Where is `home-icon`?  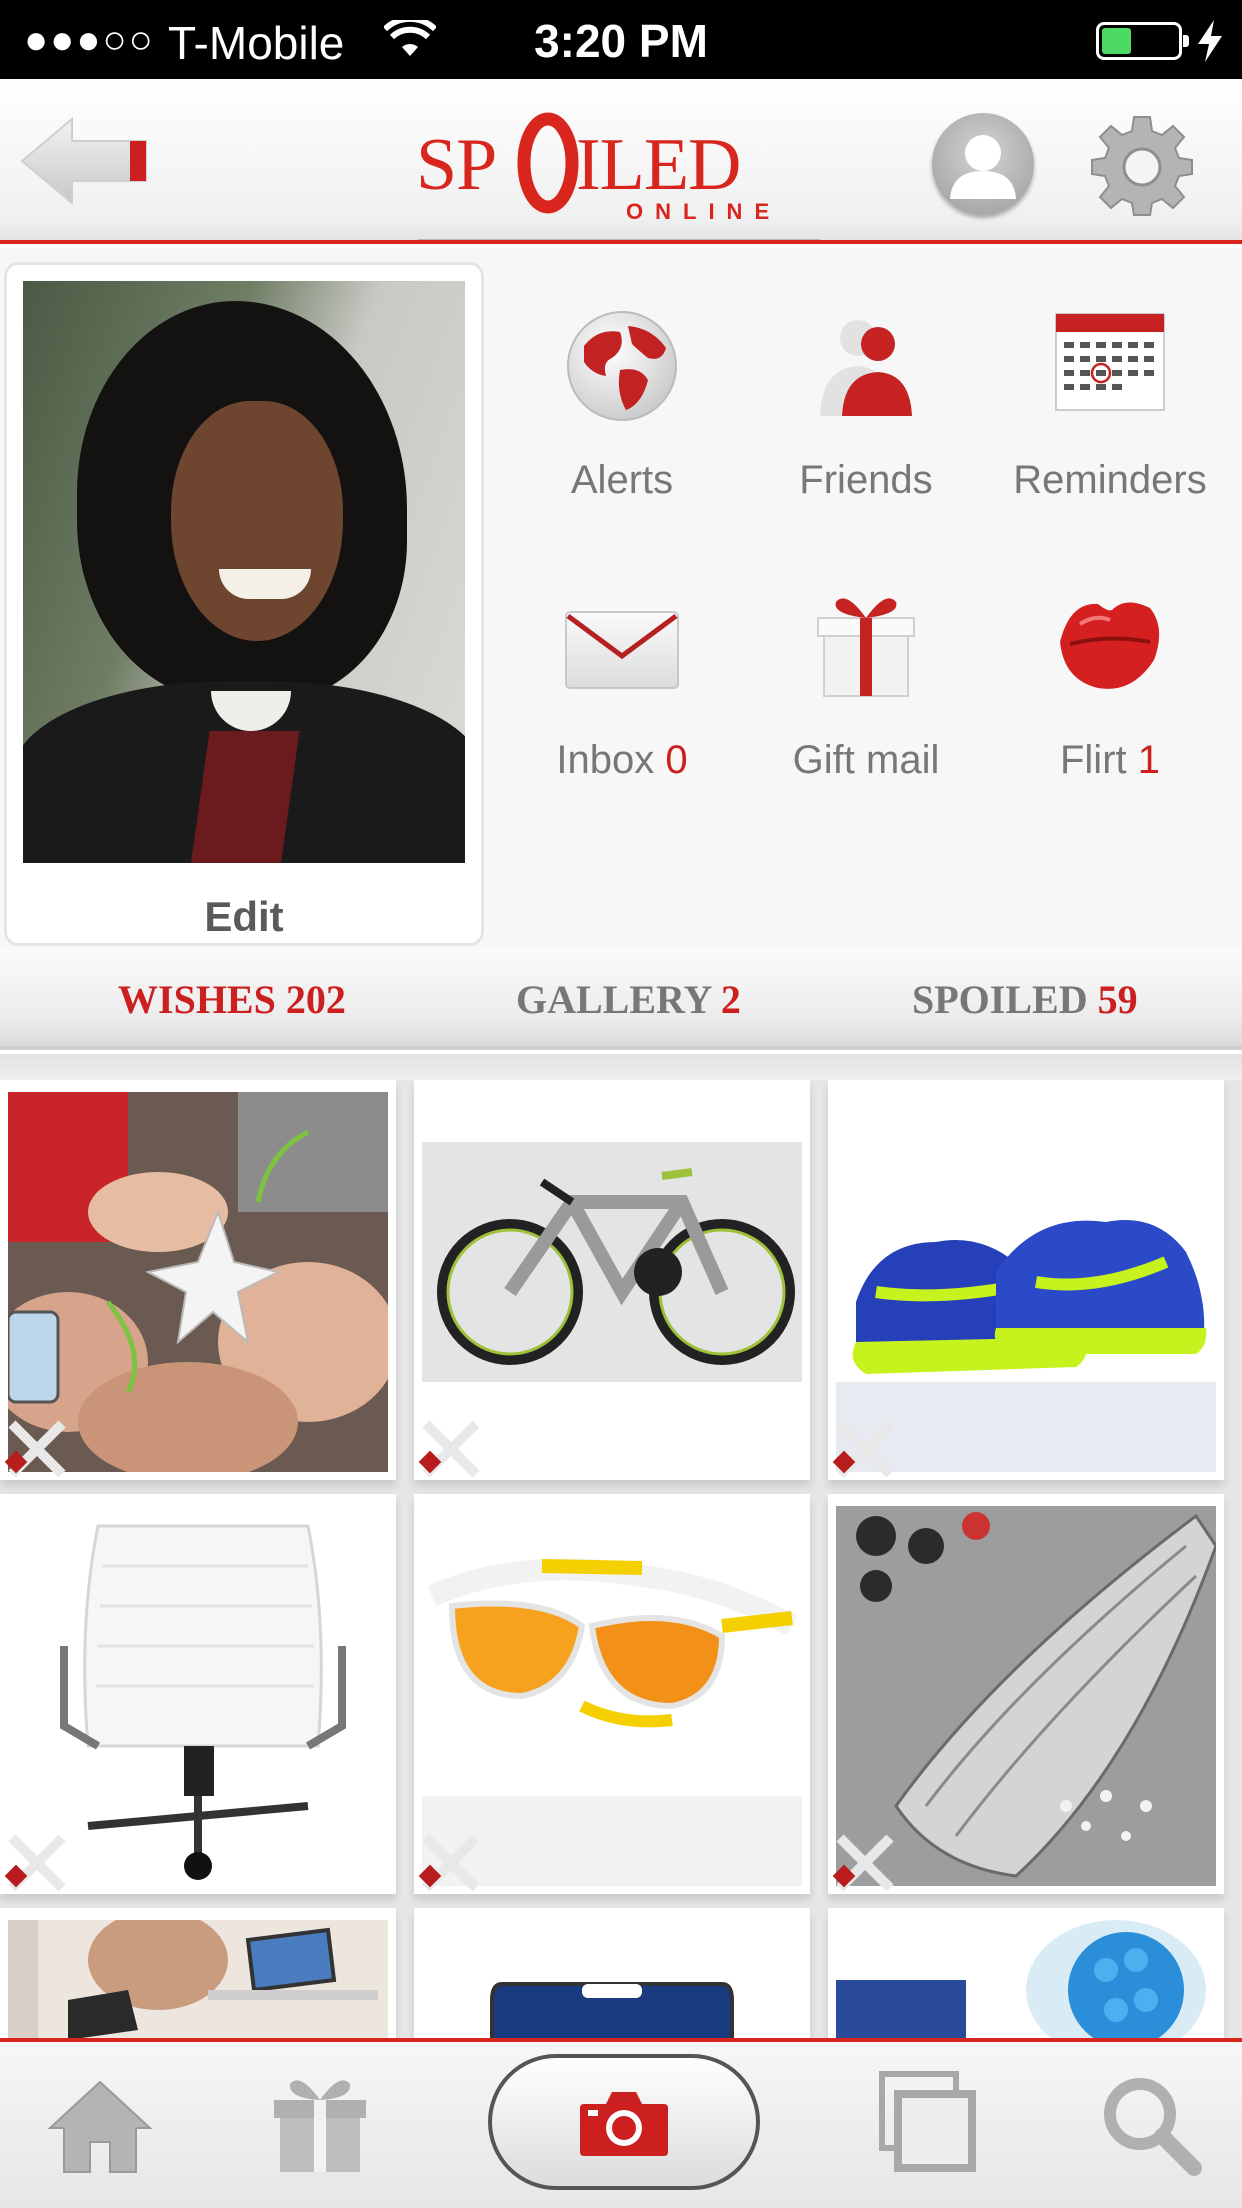 home-icon is located at coordinates (100, 2126).